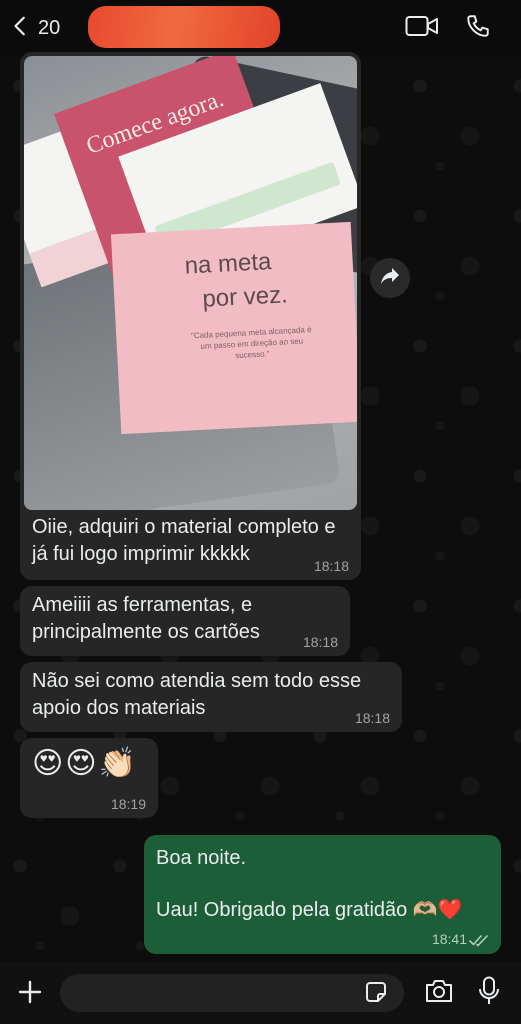 This screenshot has width=521, height=1024. I want to click on contact-name-redacted, so click(184, 27).